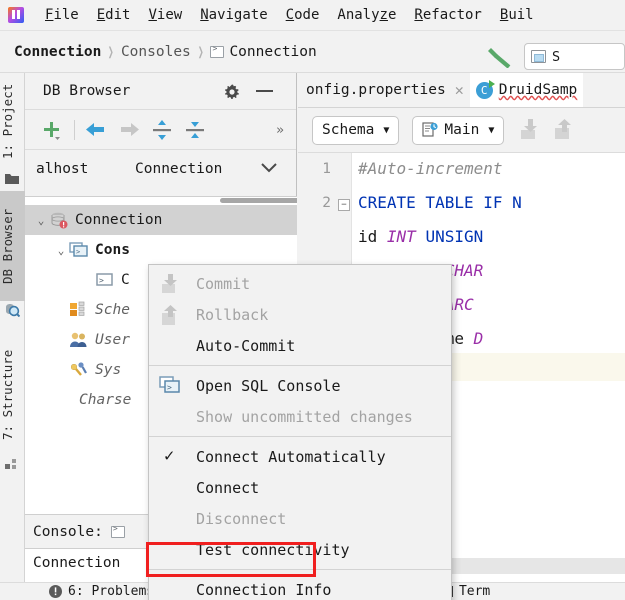 This screenshot has height=600, width=625. I want to click on tree-node-label: Sys, so click(108, 370).